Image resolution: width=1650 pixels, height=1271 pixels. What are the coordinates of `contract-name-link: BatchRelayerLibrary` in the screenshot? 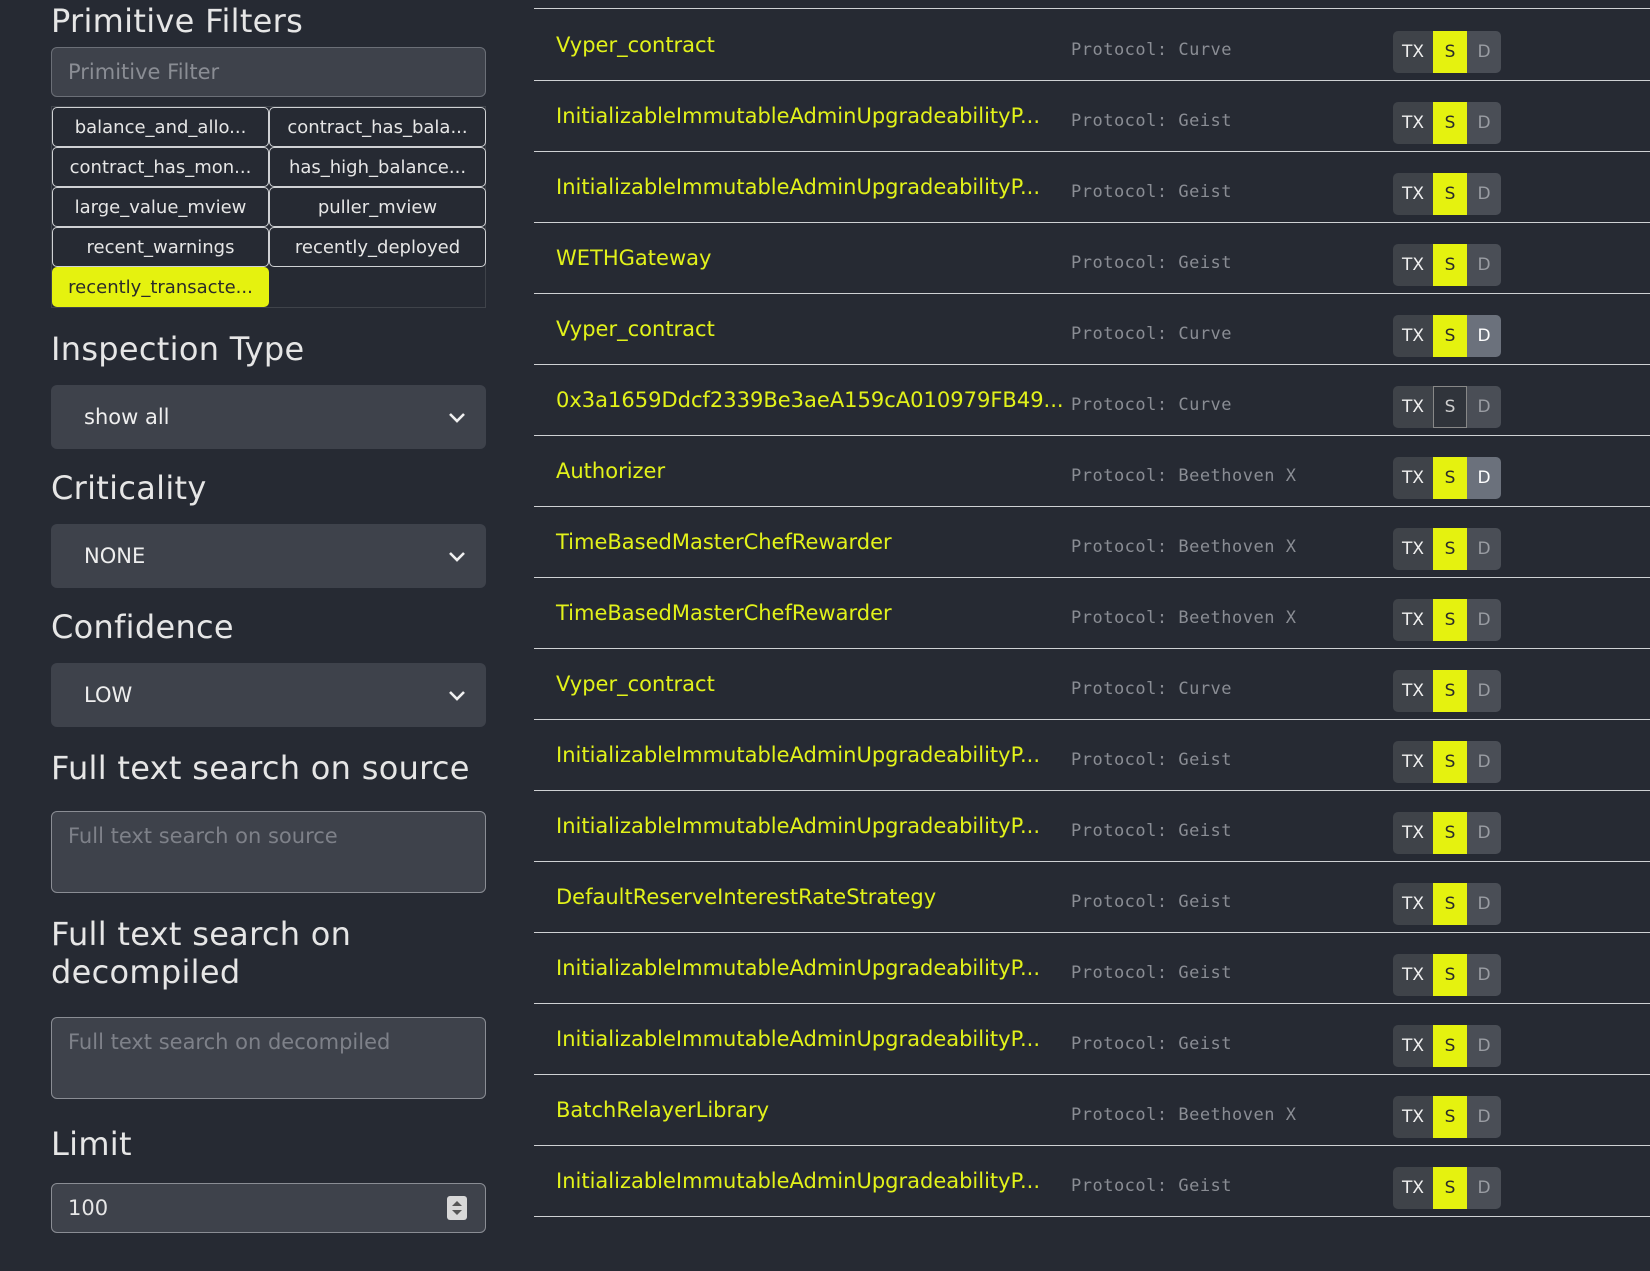 It's located at (662, 1110).